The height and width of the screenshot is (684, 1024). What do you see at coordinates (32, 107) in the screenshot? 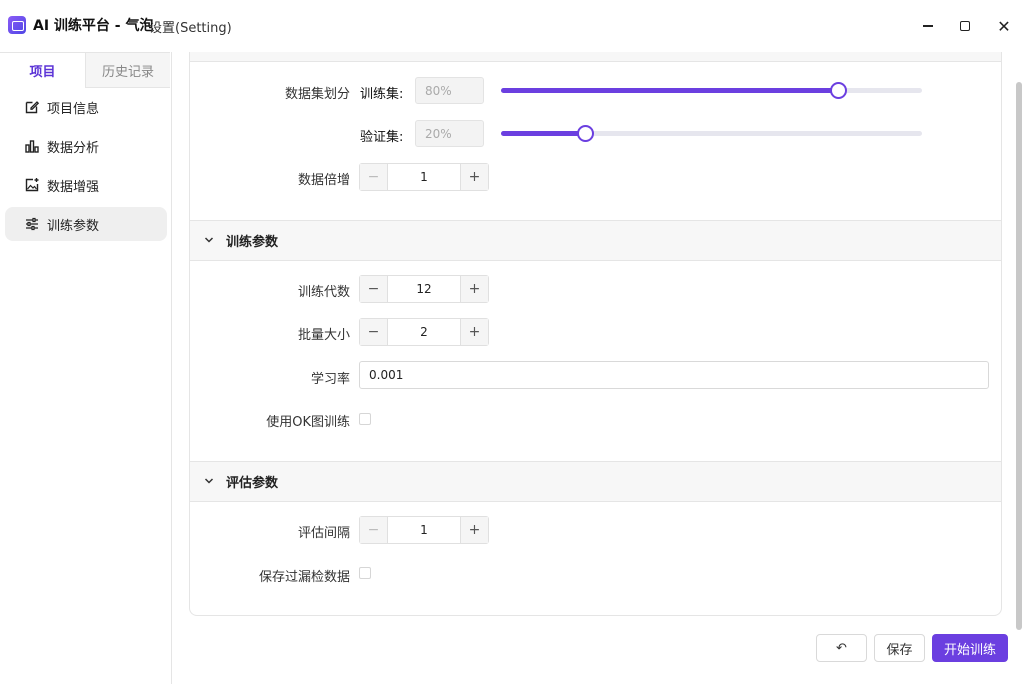
I see `edit-icon` at bounding box center [32, 107].